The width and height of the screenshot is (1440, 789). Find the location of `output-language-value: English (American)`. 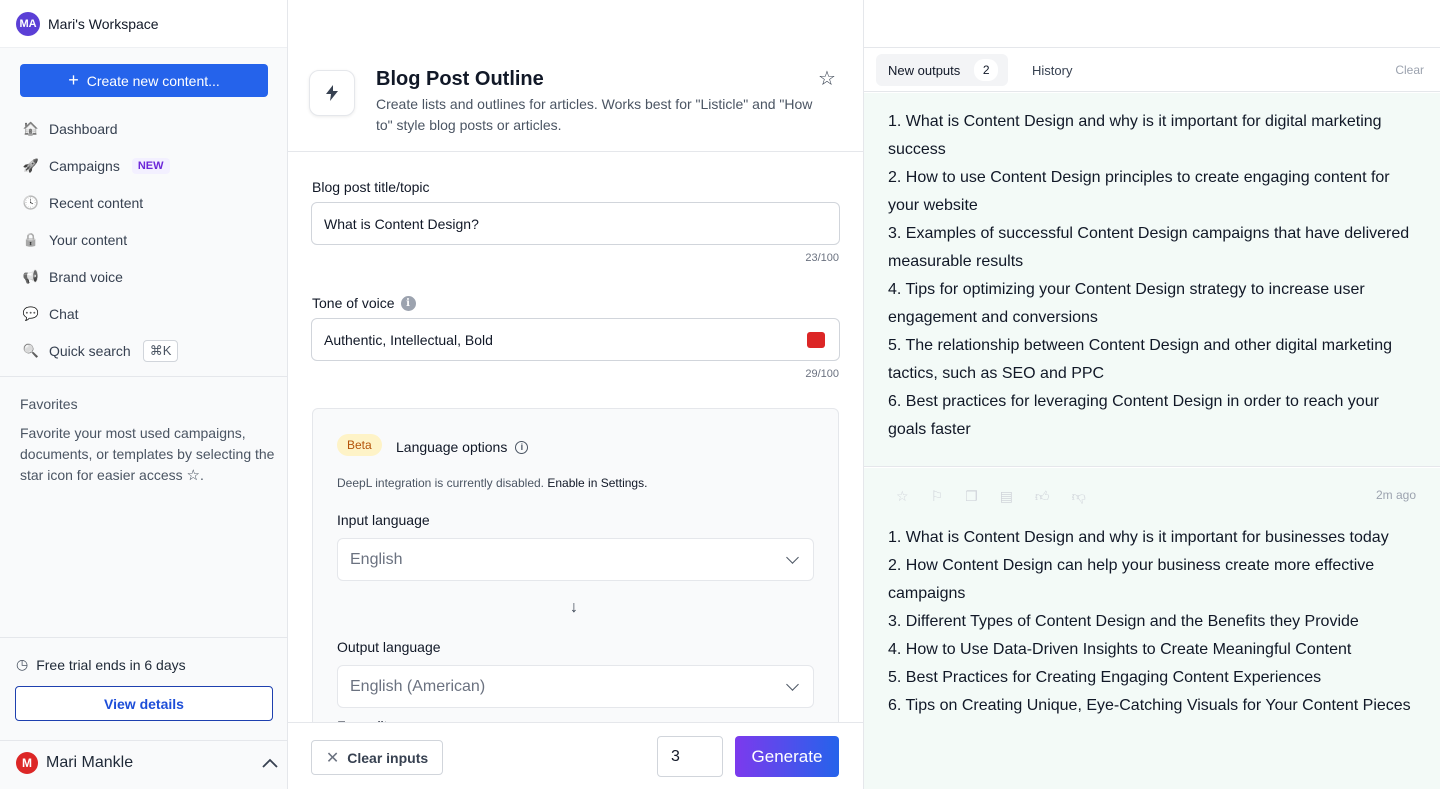

output-language-value: English (American) is located at coordinates (418, 686).